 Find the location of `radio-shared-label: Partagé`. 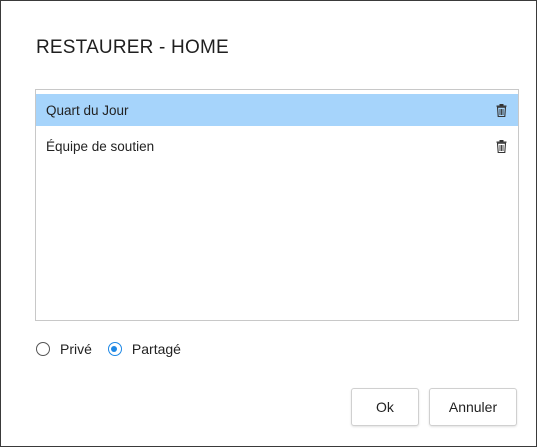

radio-shared-label: Partagé is located at coordinates (156, 349).